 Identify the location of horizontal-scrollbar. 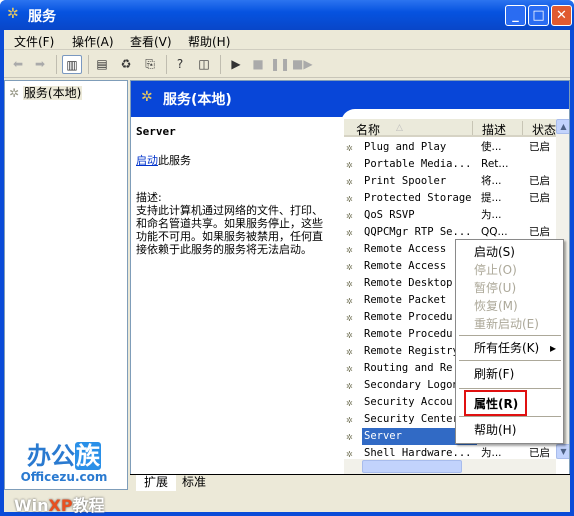
(450, 466).